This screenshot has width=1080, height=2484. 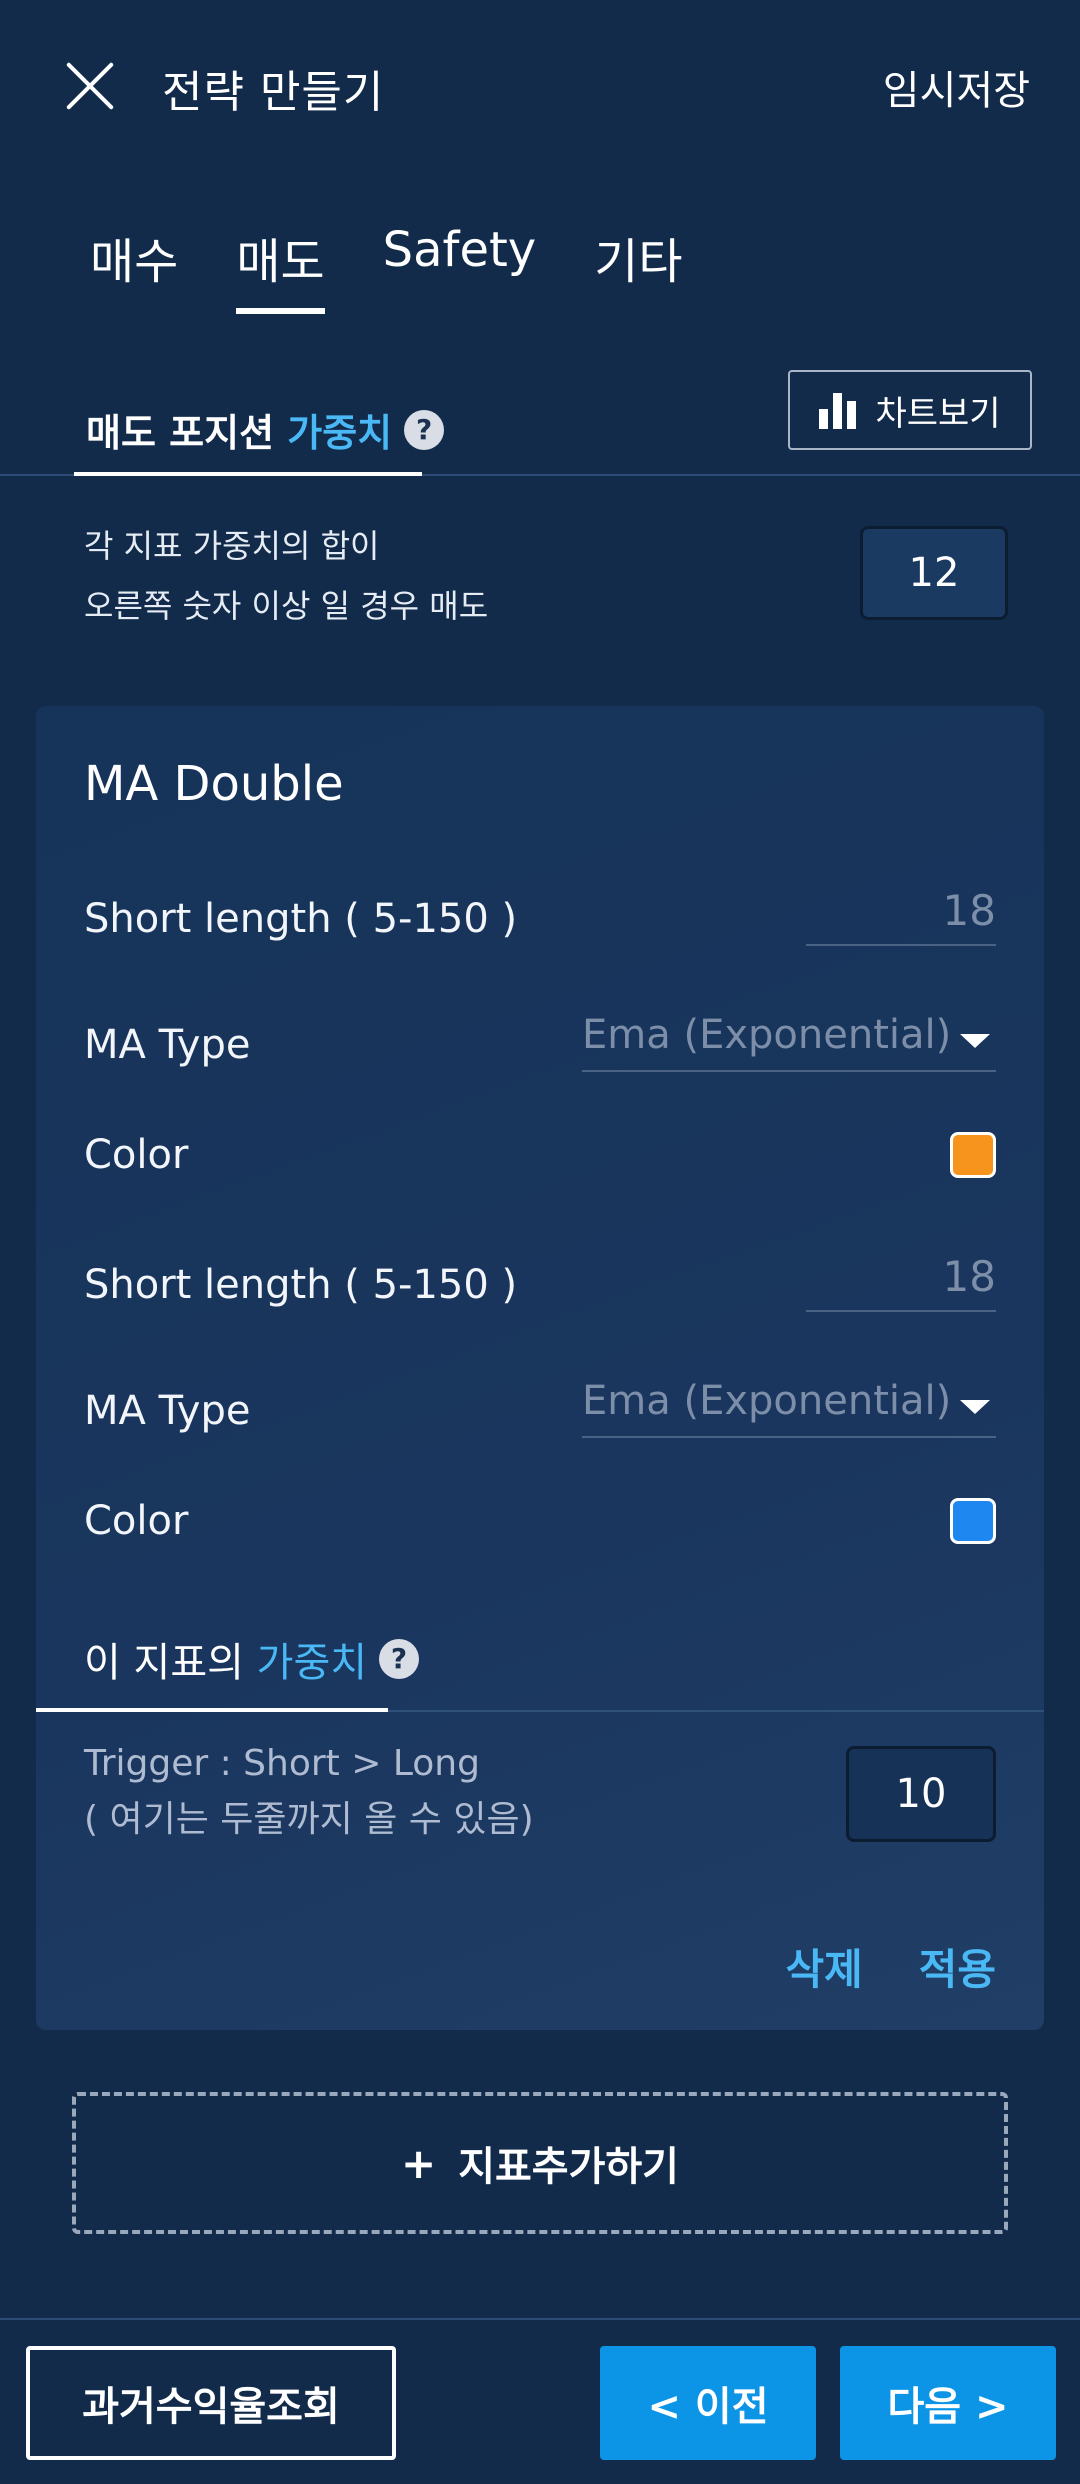 What do you see at coordinates (167, 1045) in the screenshot?
I see `ma-type-label: MA Type` at bounding box center [167, 1045].